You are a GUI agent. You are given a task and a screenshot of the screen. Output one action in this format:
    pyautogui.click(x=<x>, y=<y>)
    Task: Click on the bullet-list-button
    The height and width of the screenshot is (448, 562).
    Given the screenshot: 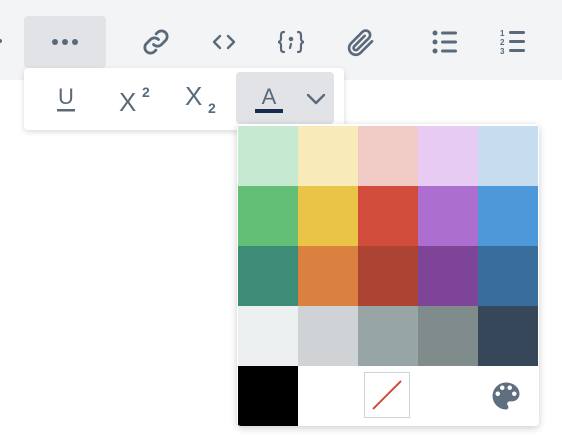 What is the action you would take?
    pyautogui.click(x=445, y=42)
    